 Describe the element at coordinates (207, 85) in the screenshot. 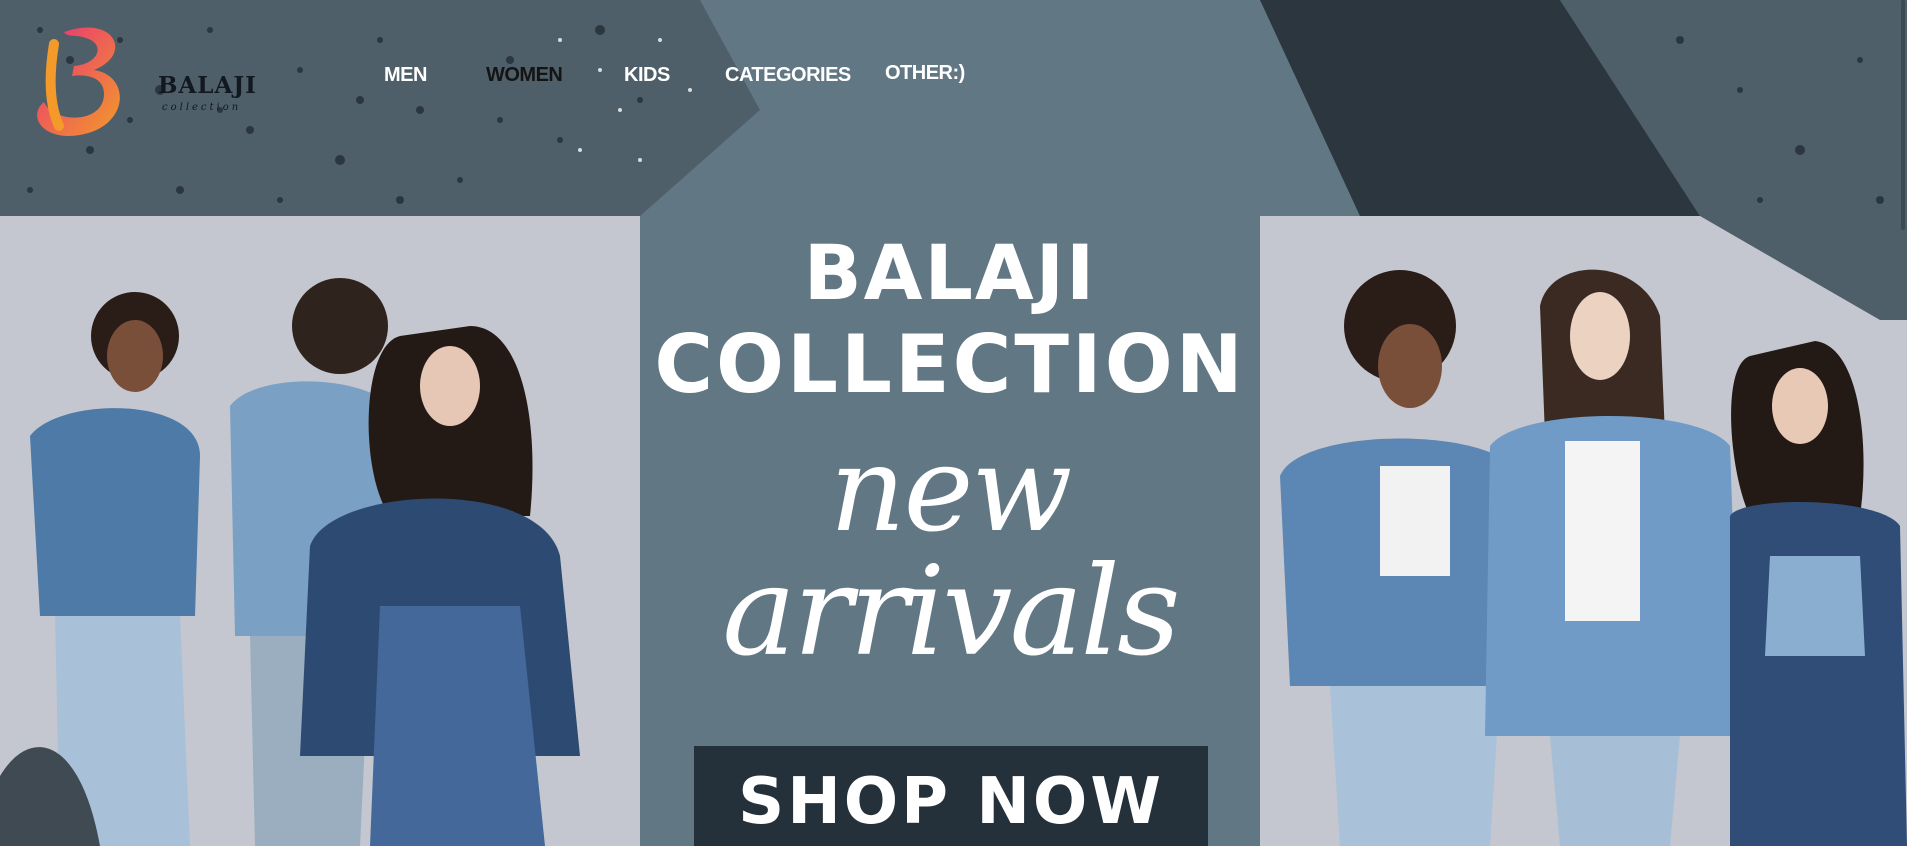

I see `brand-name: BALAJI` at that location.